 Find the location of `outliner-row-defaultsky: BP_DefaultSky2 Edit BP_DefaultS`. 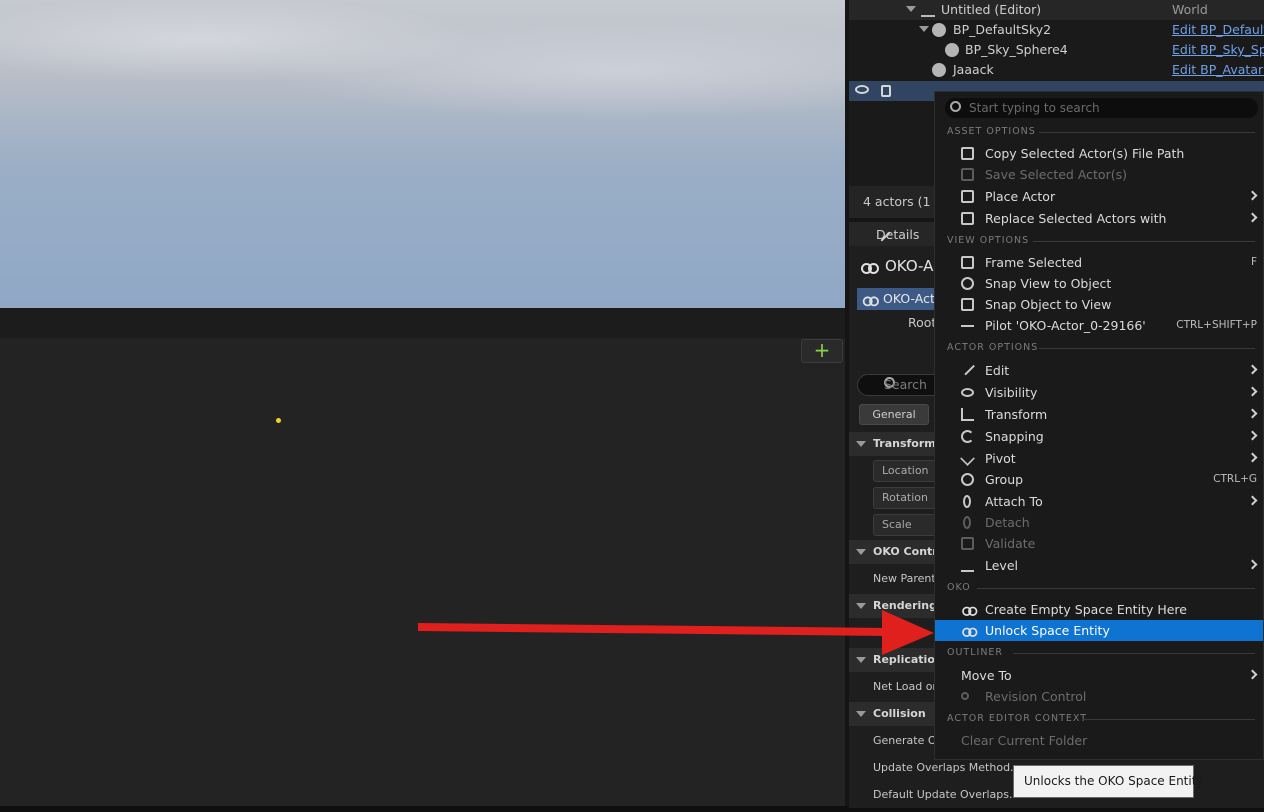

outliner-row-defaultsky: BP_DefaultSky2 Edit BP_DefaultS is located at coordinates (1056, 30).